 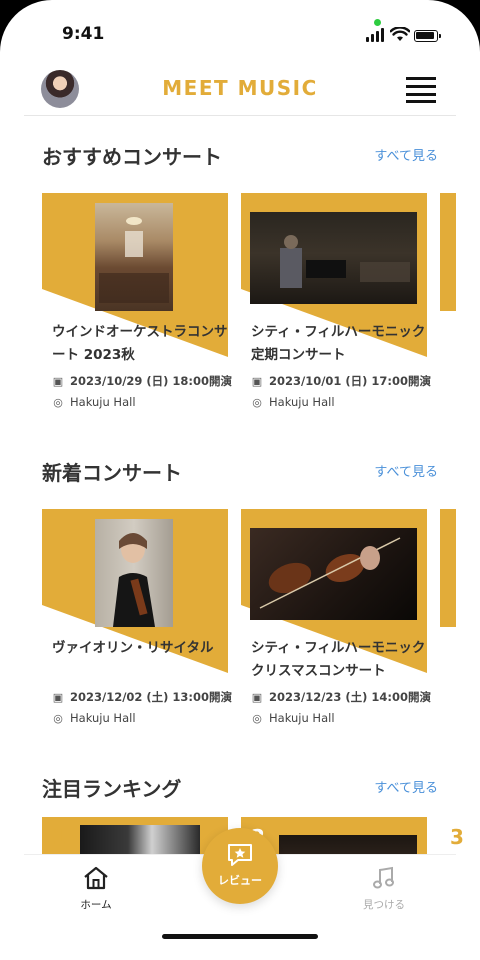 What do you see at coordinates (421, 89) in the screenshot?
I see `menu-button` at bounding box center [421, 89].